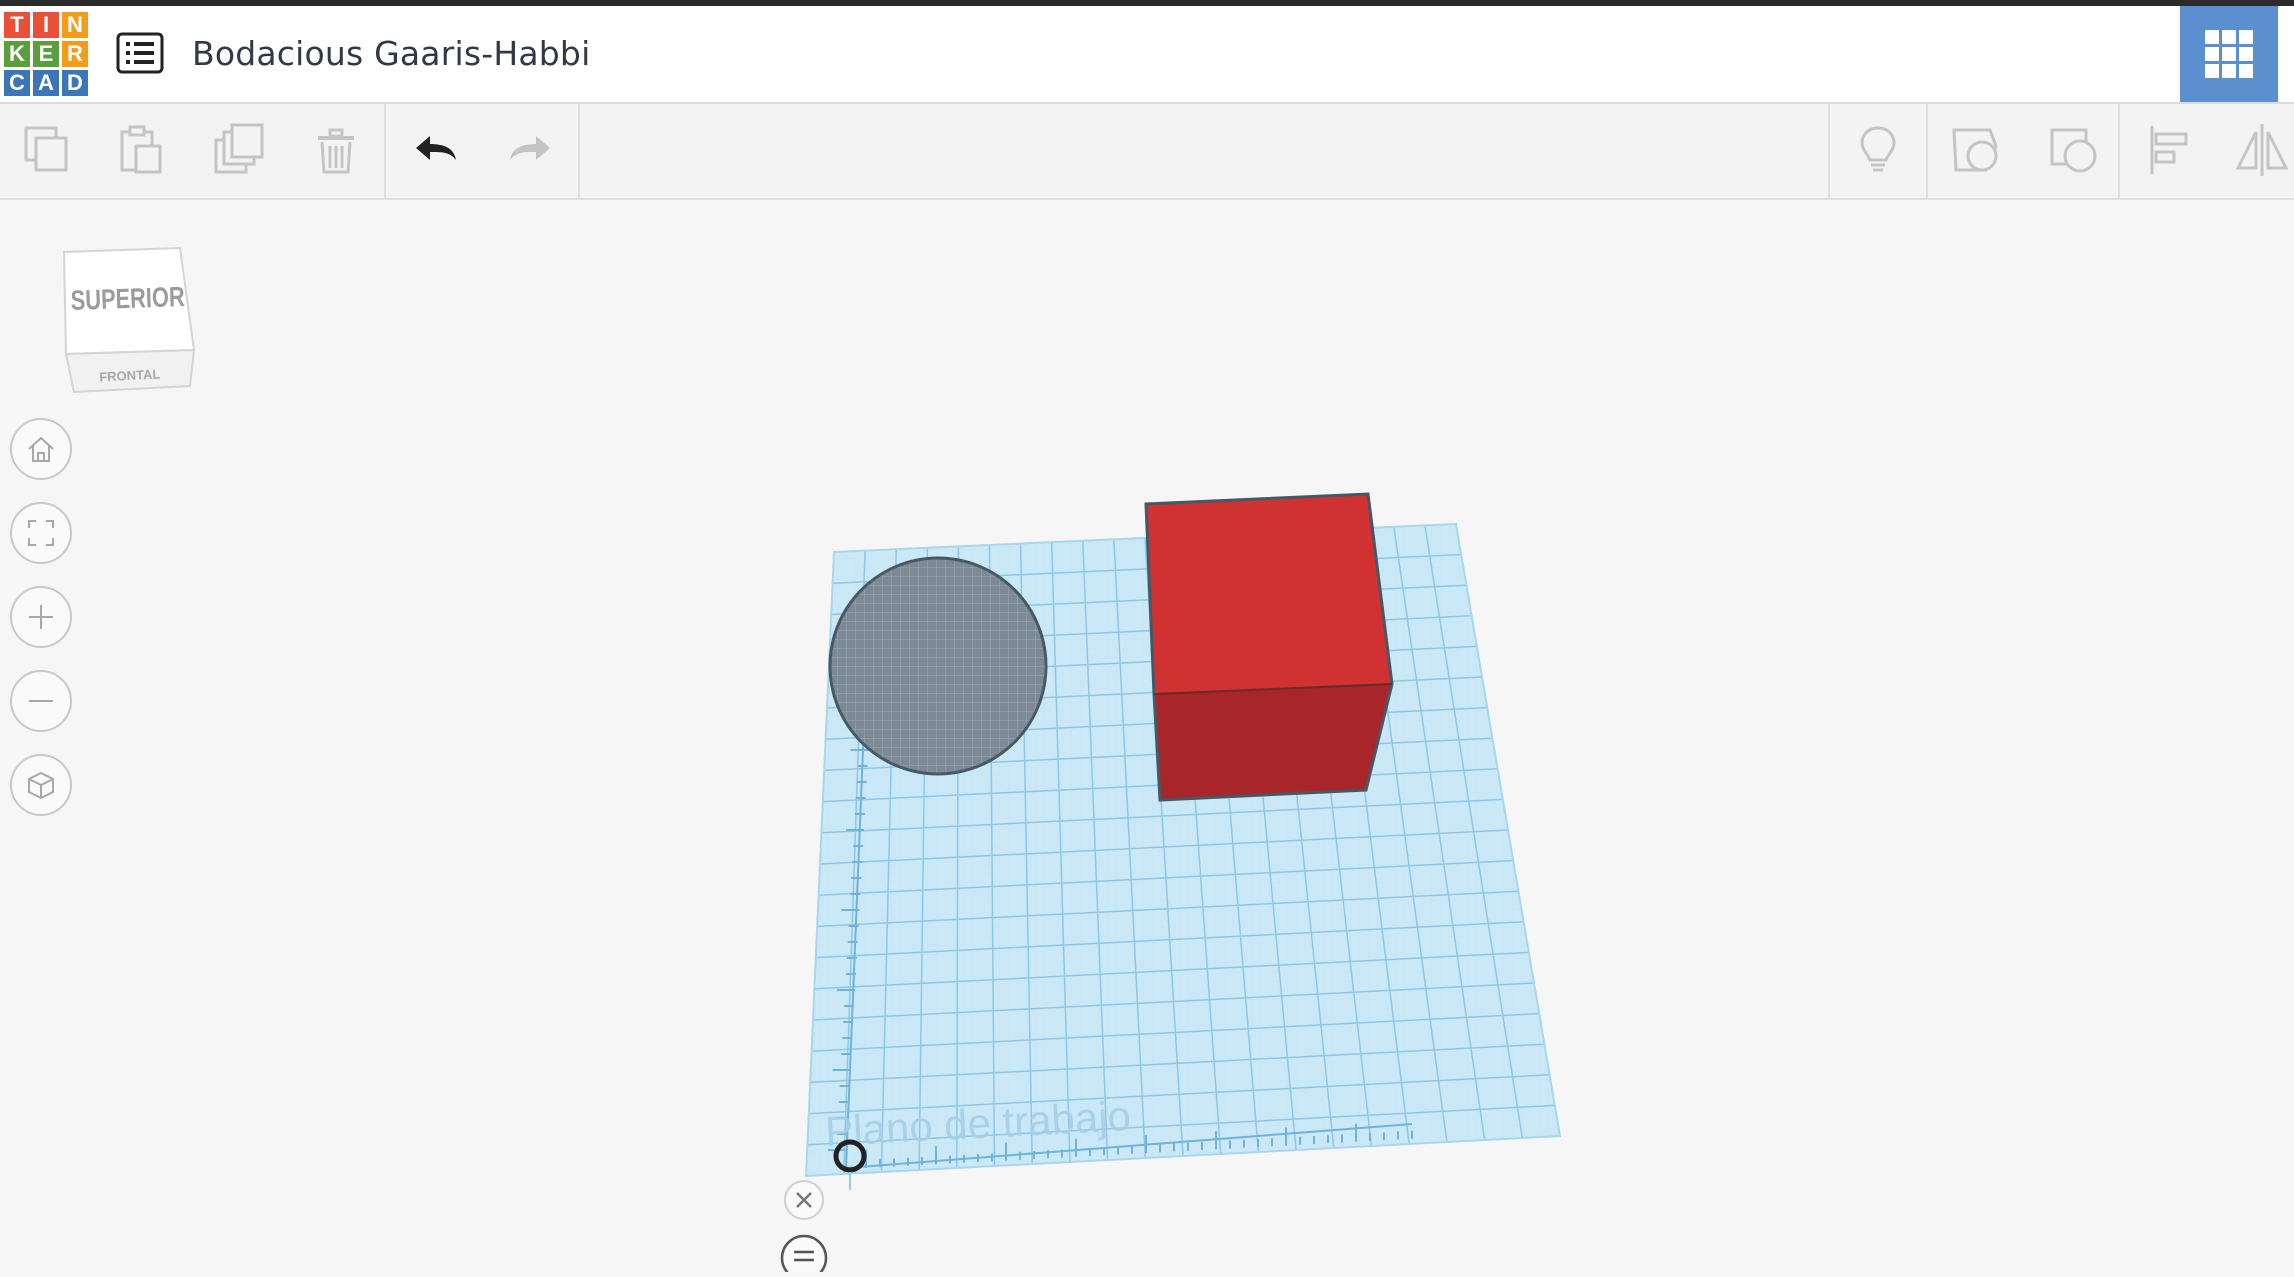 The width and height of the screenshot is (2294, 1277). I want to click on duplicate-button, so click(240, 150).